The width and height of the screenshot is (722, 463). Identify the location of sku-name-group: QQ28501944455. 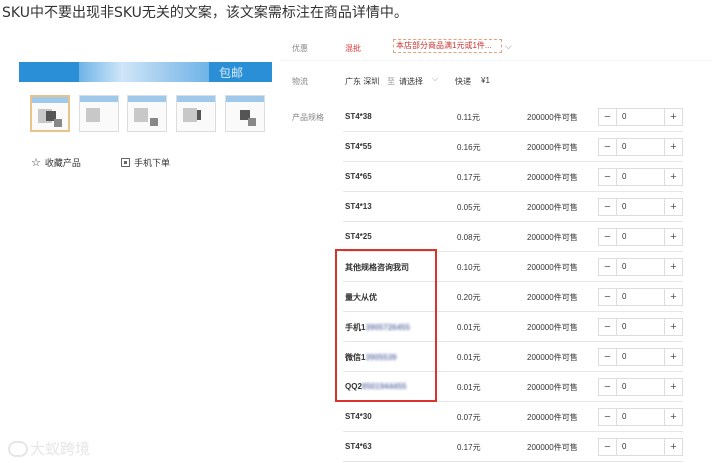
(375, 386).